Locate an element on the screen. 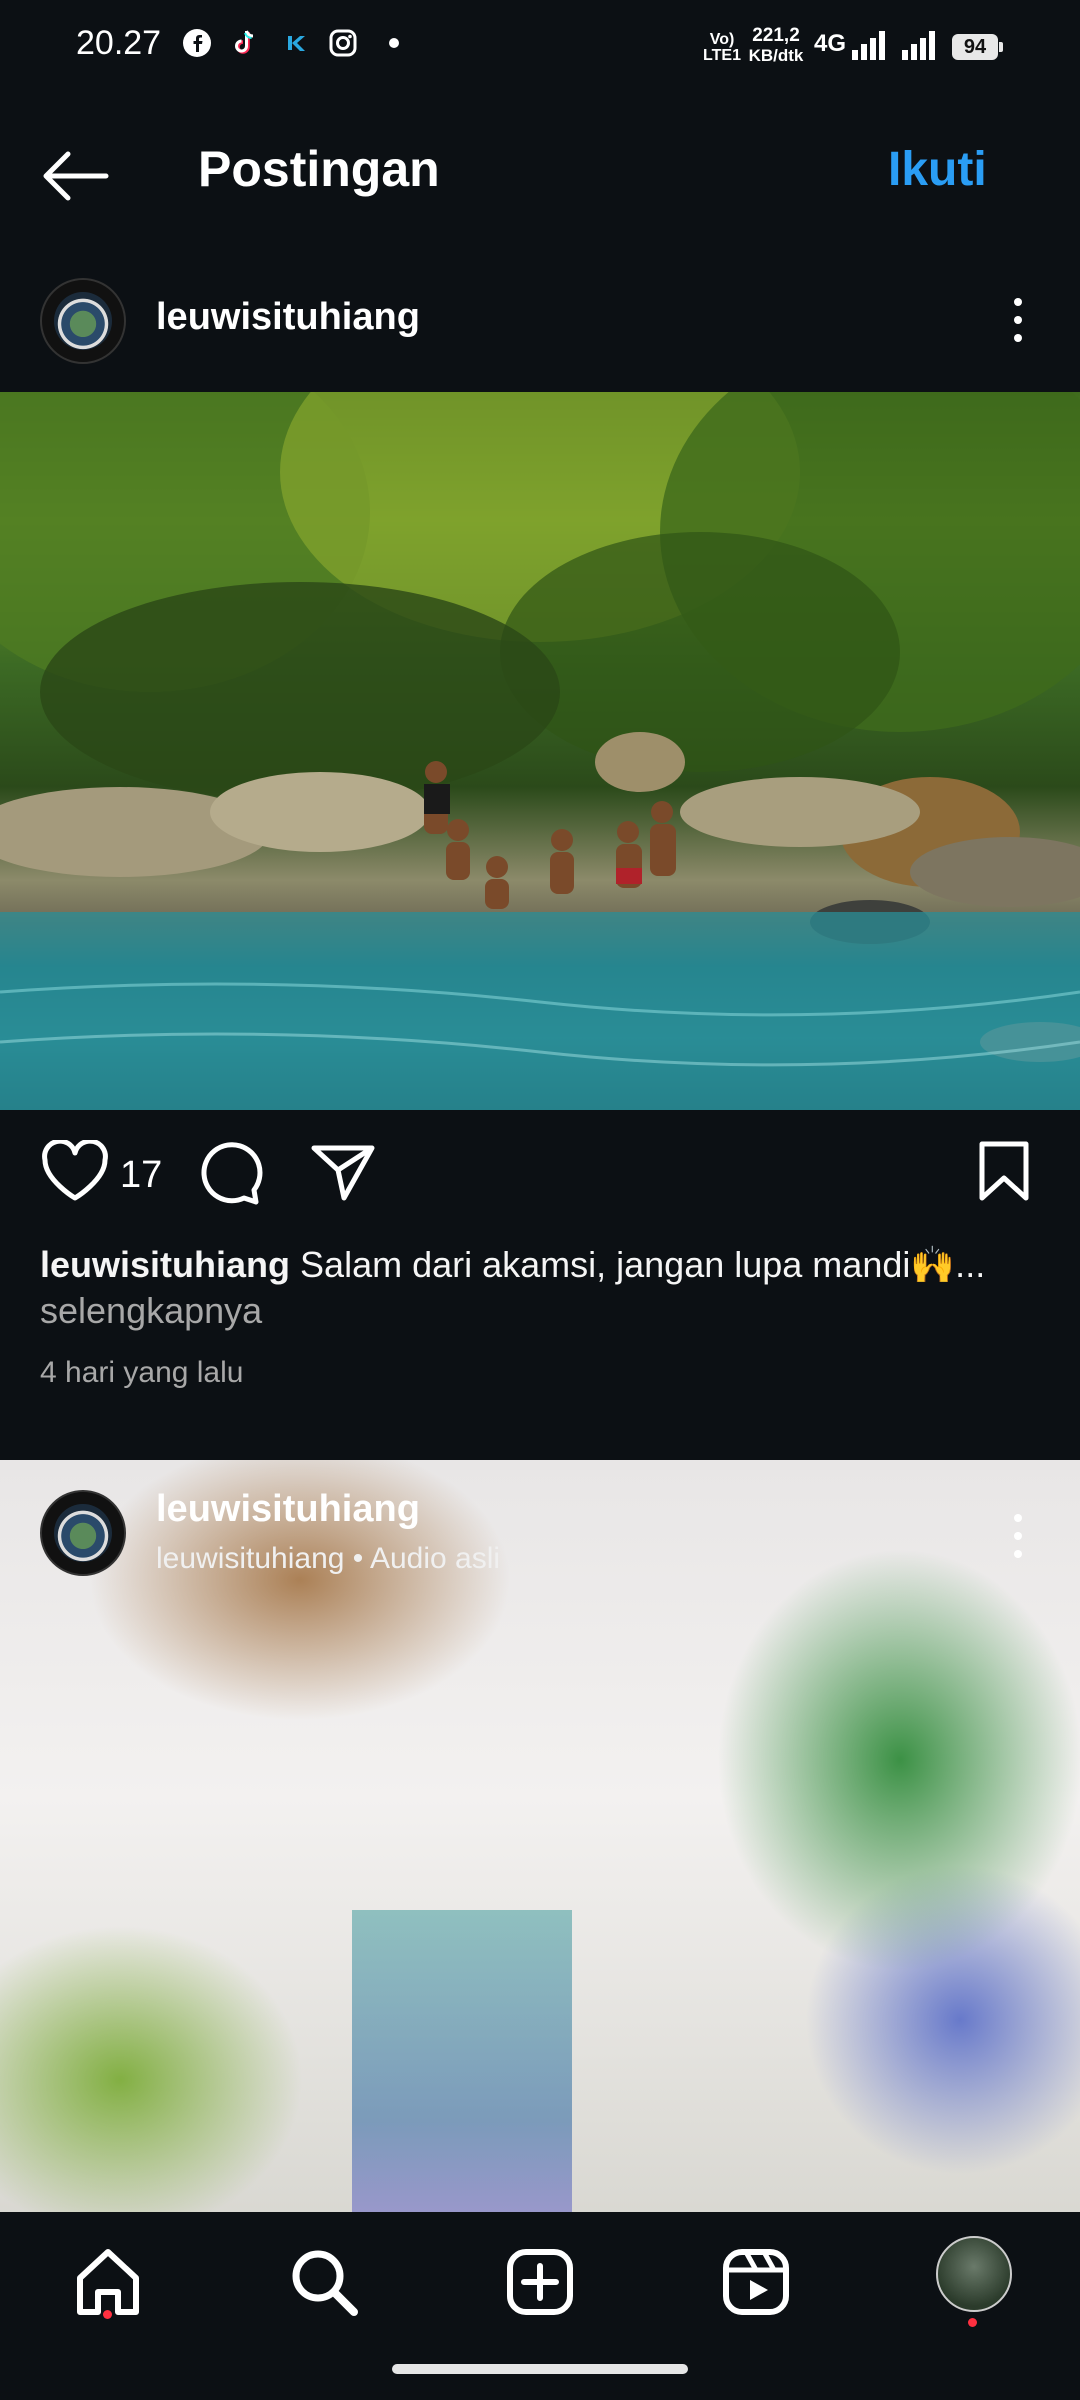  status-time: 20.27 is located at coordinates (119, 43).